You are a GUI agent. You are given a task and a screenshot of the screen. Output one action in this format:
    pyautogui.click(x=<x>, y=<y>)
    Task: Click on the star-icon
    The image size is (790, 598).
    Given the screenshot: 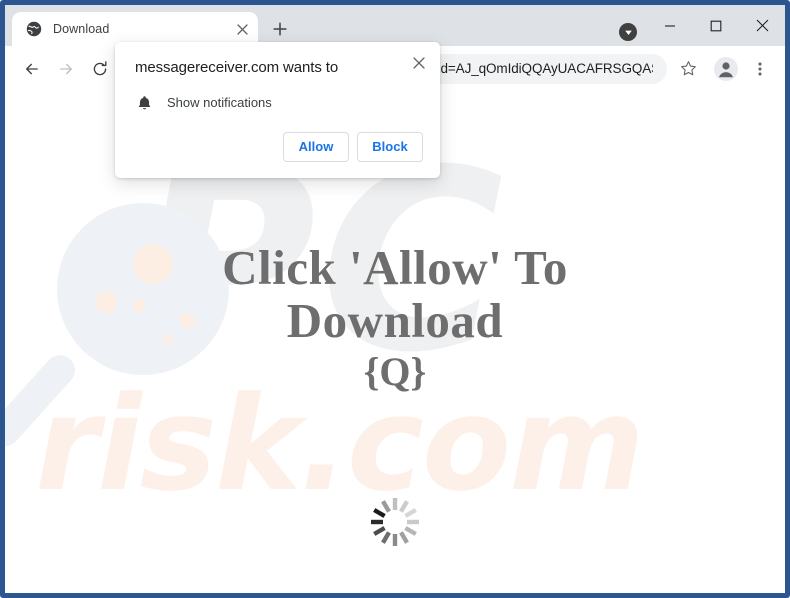 What is the action you would take?
    pyautogui.click(x=688, y=69)
    